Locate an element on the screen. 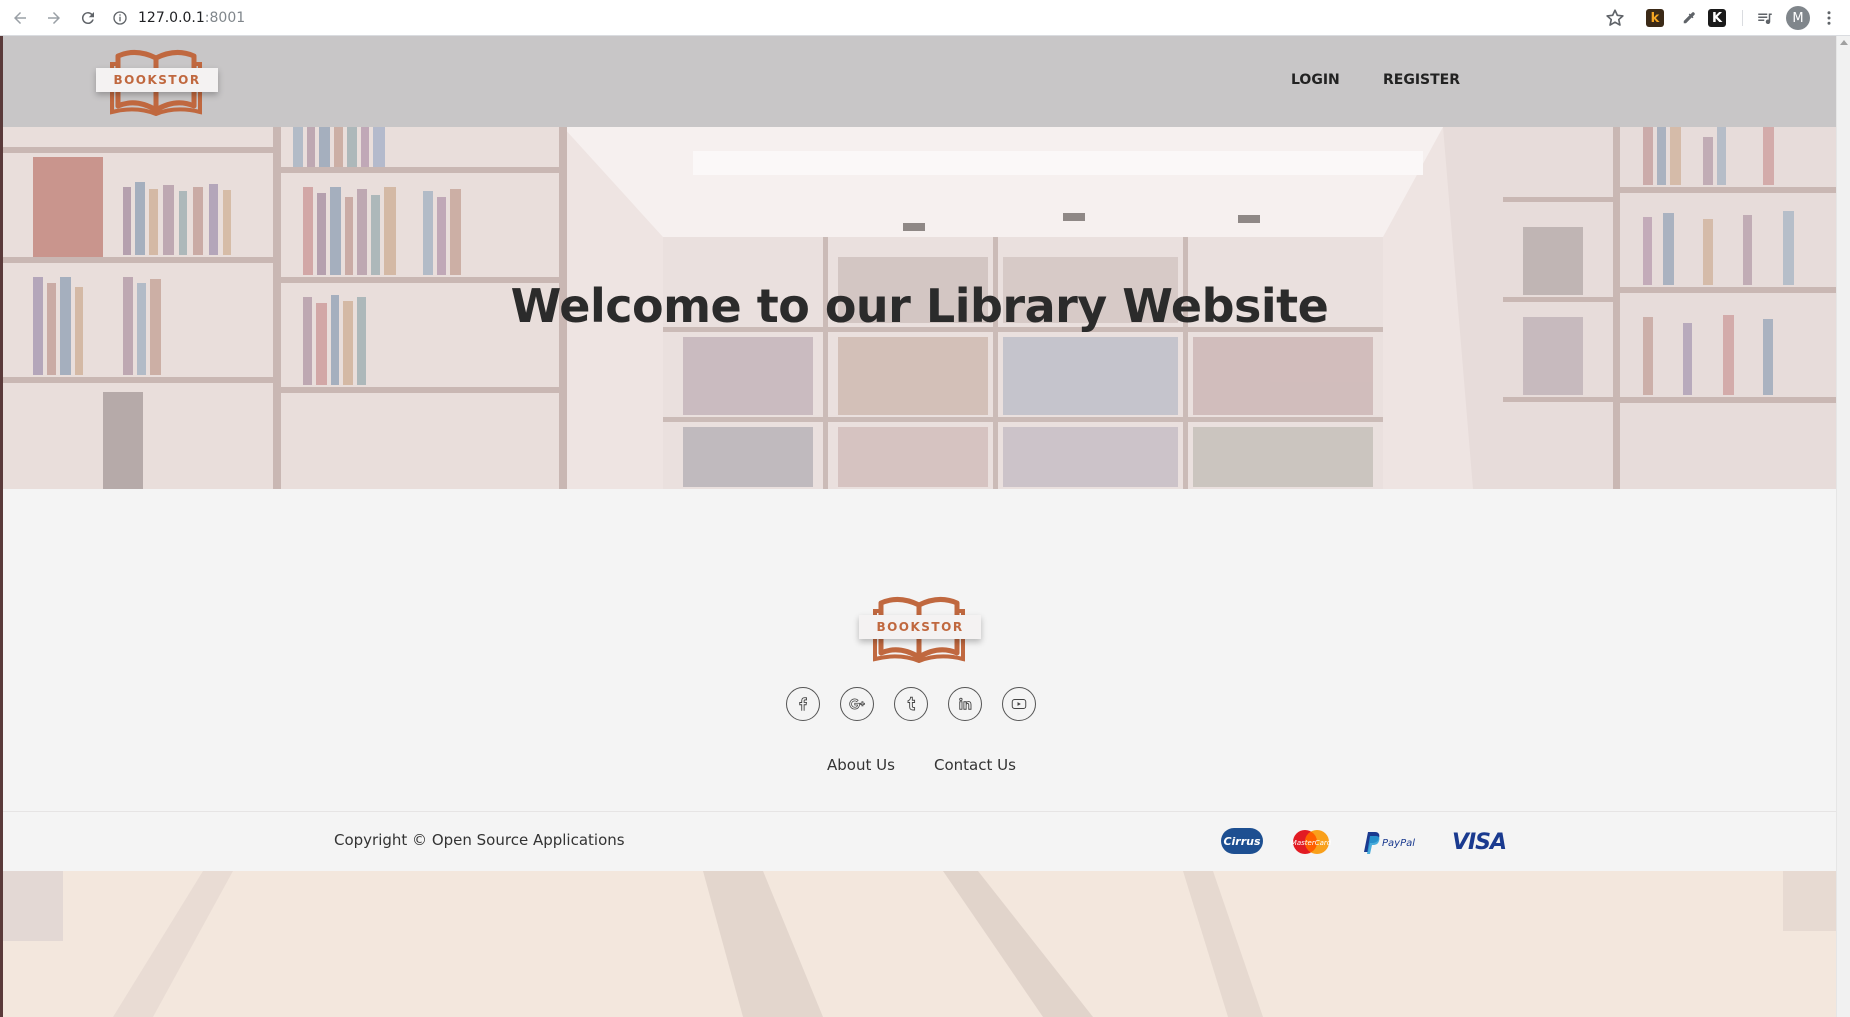 The width and height of the screenshot is (1850, 1017). forward-arrow-icon is located at coordinates (54, 17).